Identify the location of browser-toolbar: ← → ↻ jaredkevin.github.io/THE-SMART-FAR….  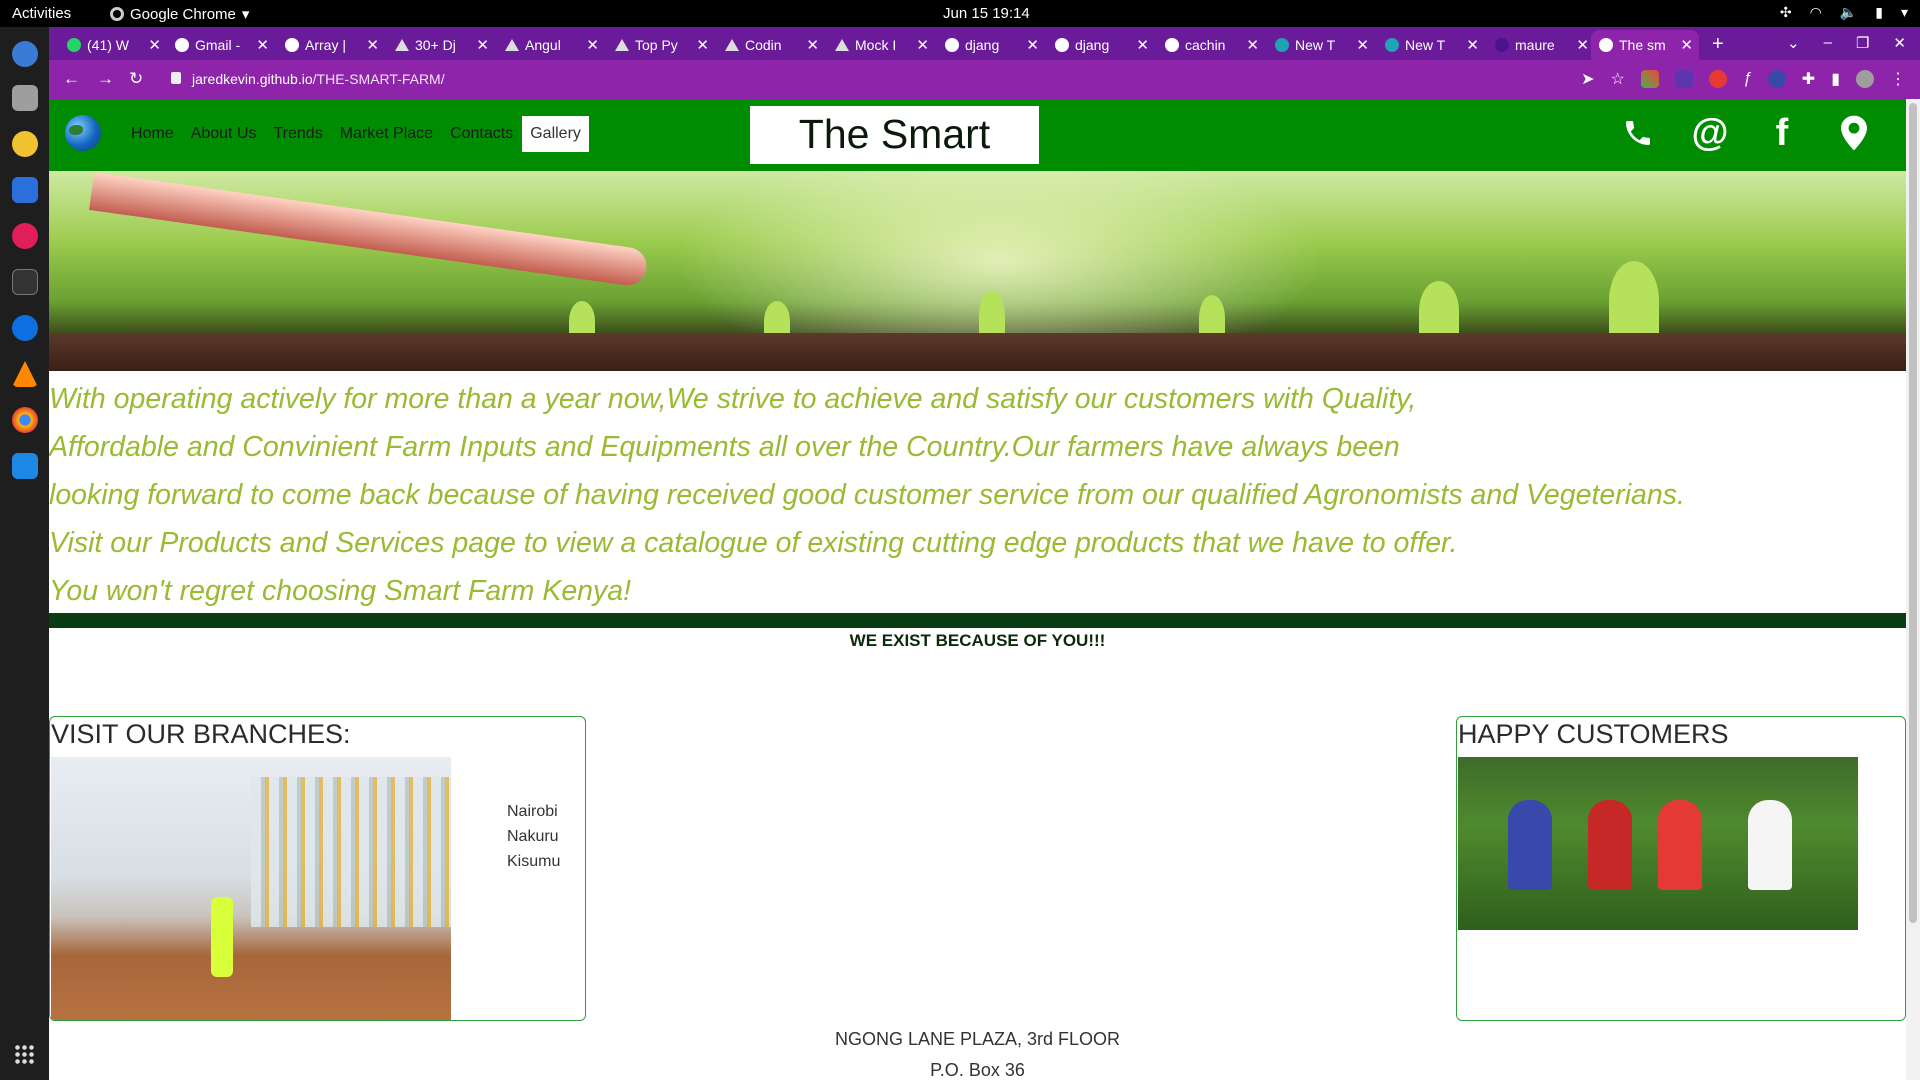
(984, 79).